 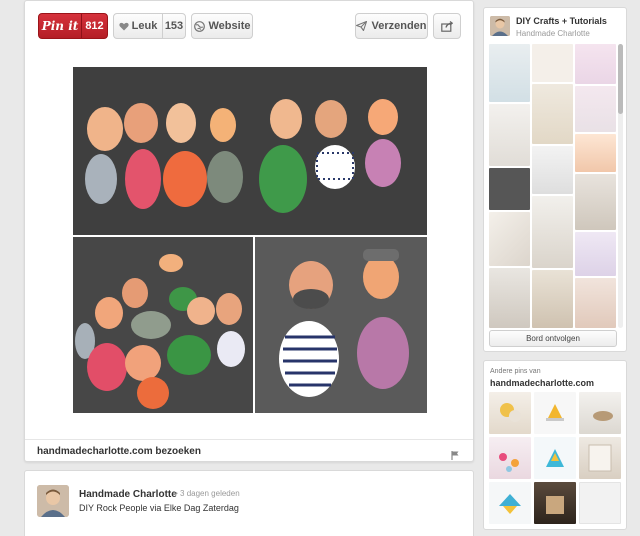 I want to click on unfollow-board-button: Bord ontvolgen, so click(x=553, y=338).